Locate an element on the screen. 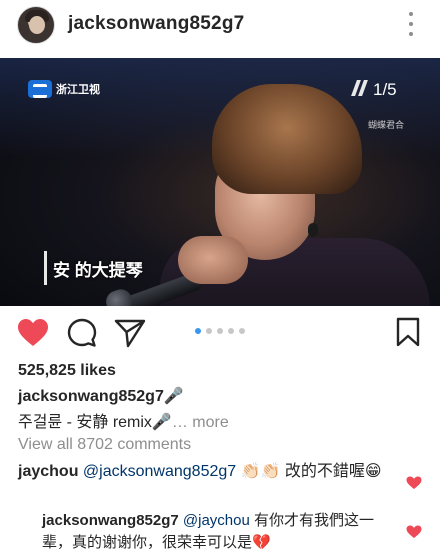 The width and height of the screenshot is (440, 554). post-header: jacksonwang852g7 is located at coordinates (220, 26).